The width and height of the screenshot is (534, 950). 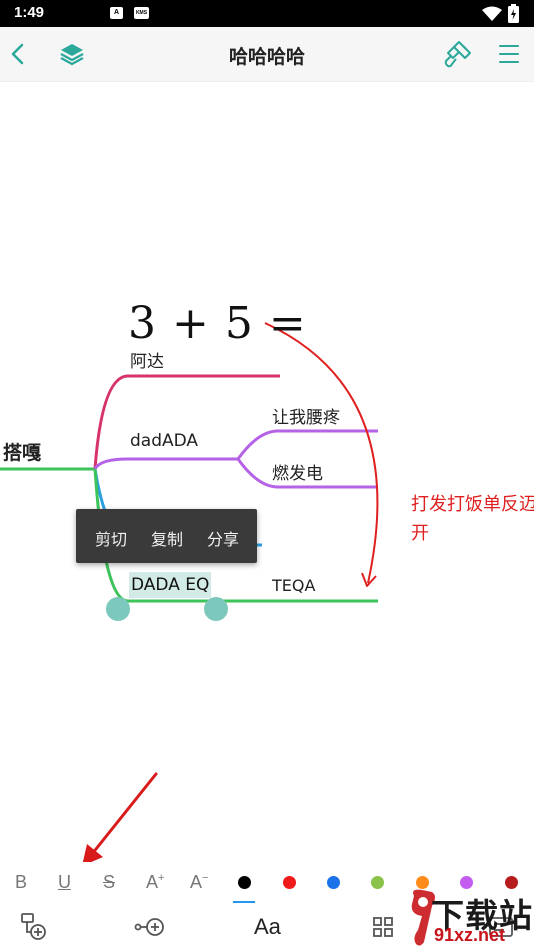 I want to click on node-ranfa: 燃发电, so click(x=297, y=471).